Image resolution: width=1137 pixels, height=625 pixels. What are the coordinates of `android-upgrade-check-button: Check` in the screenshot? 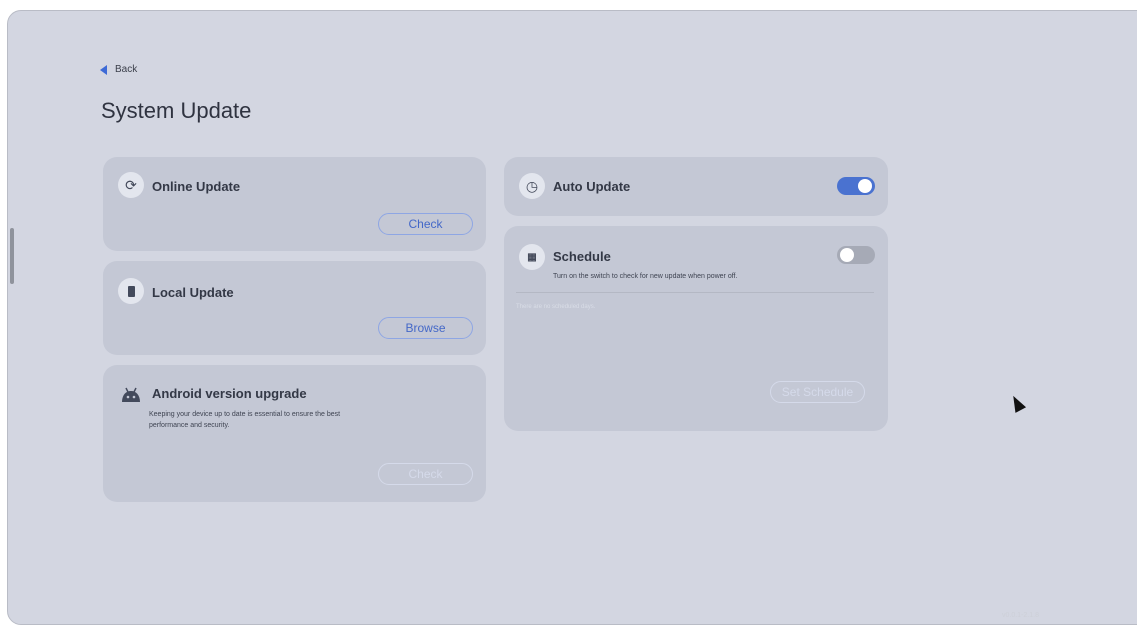 It's located at (425, 474).